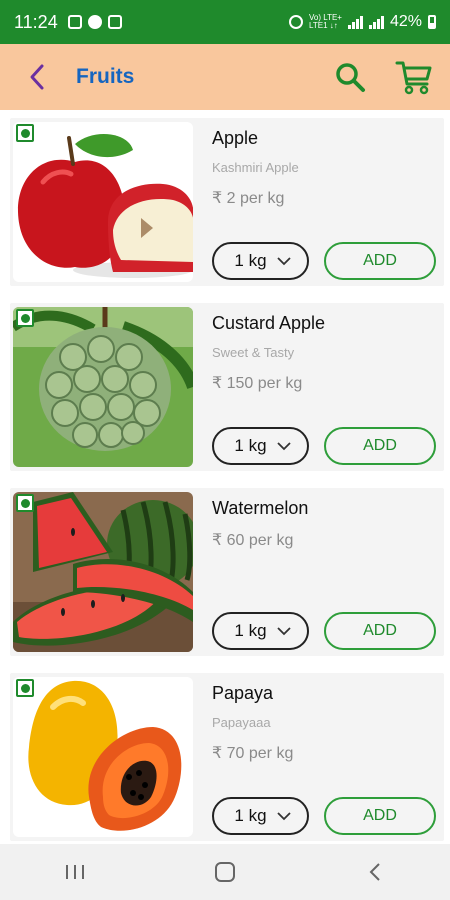 The image size is (450, 900). Describe the element at coordinates (114, 22) in the screenshot. I see `message-icon` at that location.